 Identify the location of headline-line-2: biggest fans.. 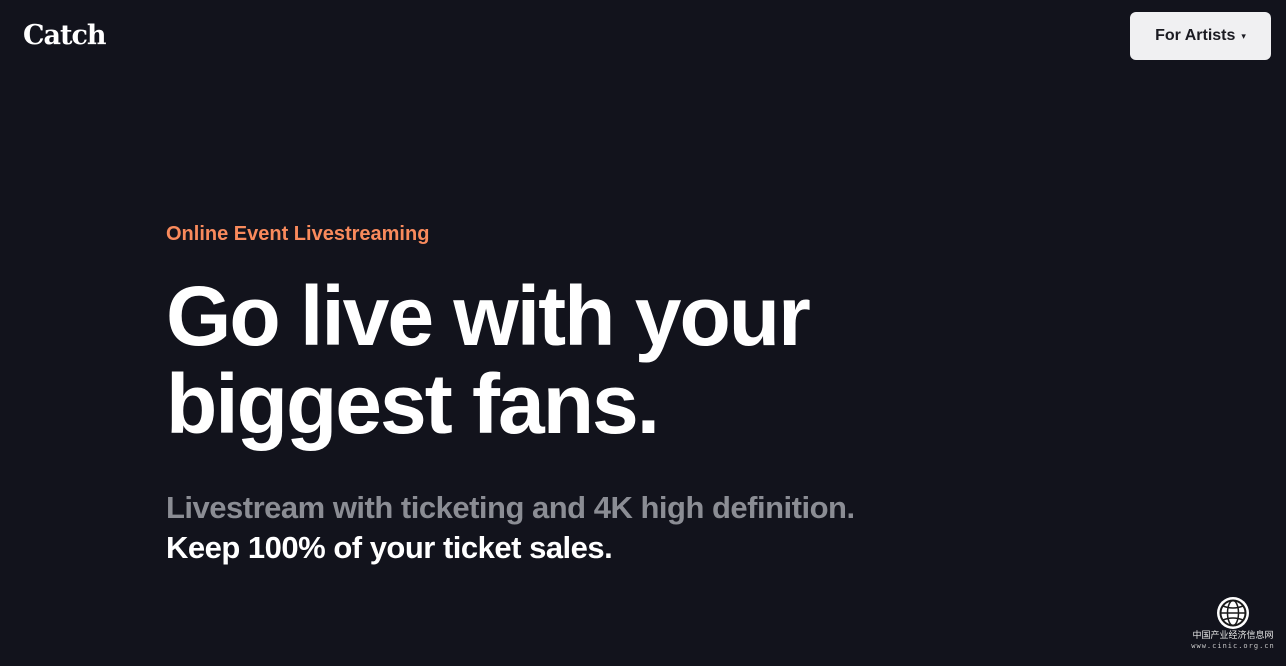
(413, 404).